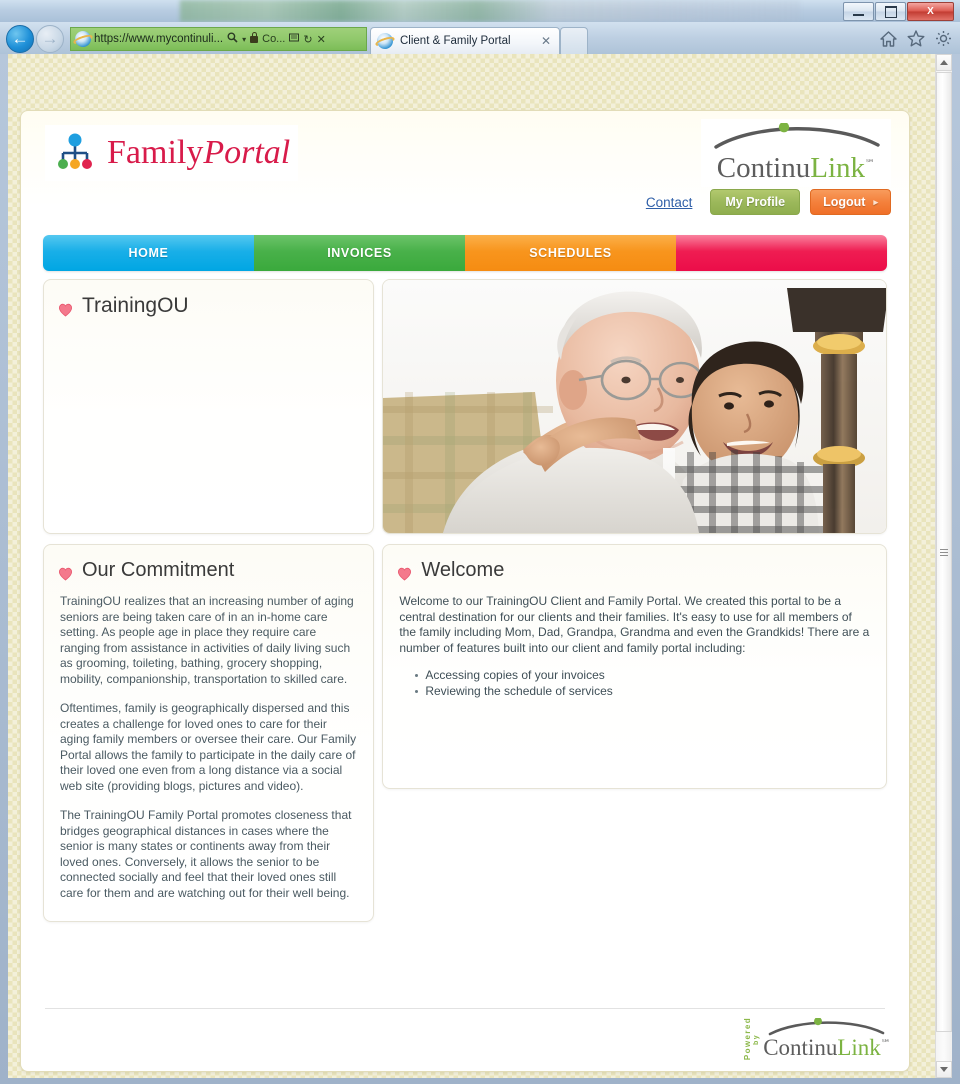 Image resolution: width=960 pixels, height=1084 pixels. I want to click on welcome-title: Welcome, so click(463, 570).